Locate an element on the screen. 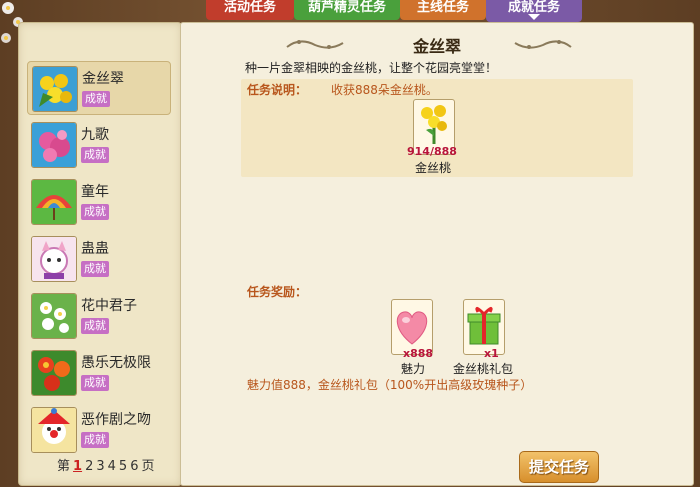 The width and height of the screenshot is (700, 487). tab-gourd-spirit: 葫芦精灵任务 is located at coordinates (347, 10).